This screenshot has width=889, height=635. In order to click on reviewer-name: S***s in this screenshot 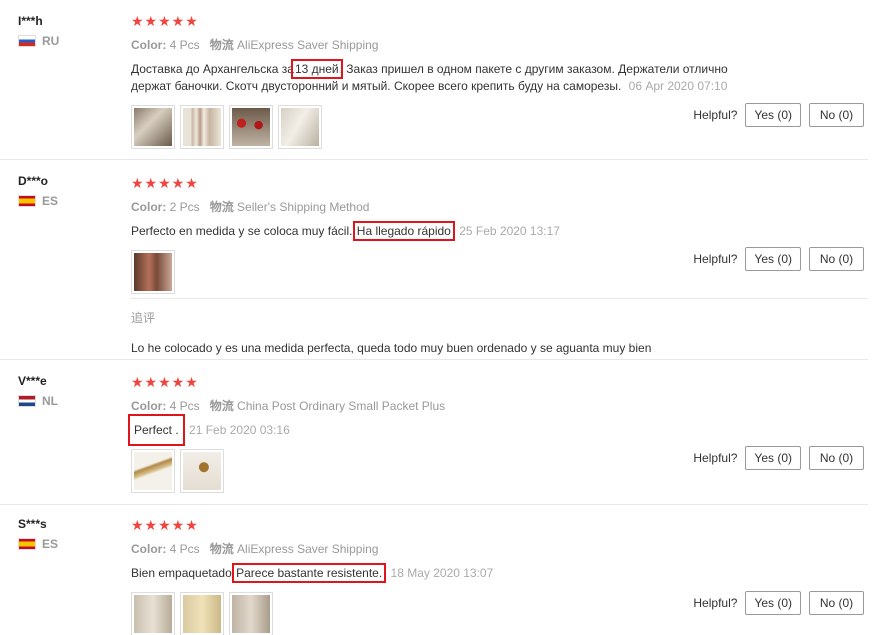, I will do `click(32, 524)`.